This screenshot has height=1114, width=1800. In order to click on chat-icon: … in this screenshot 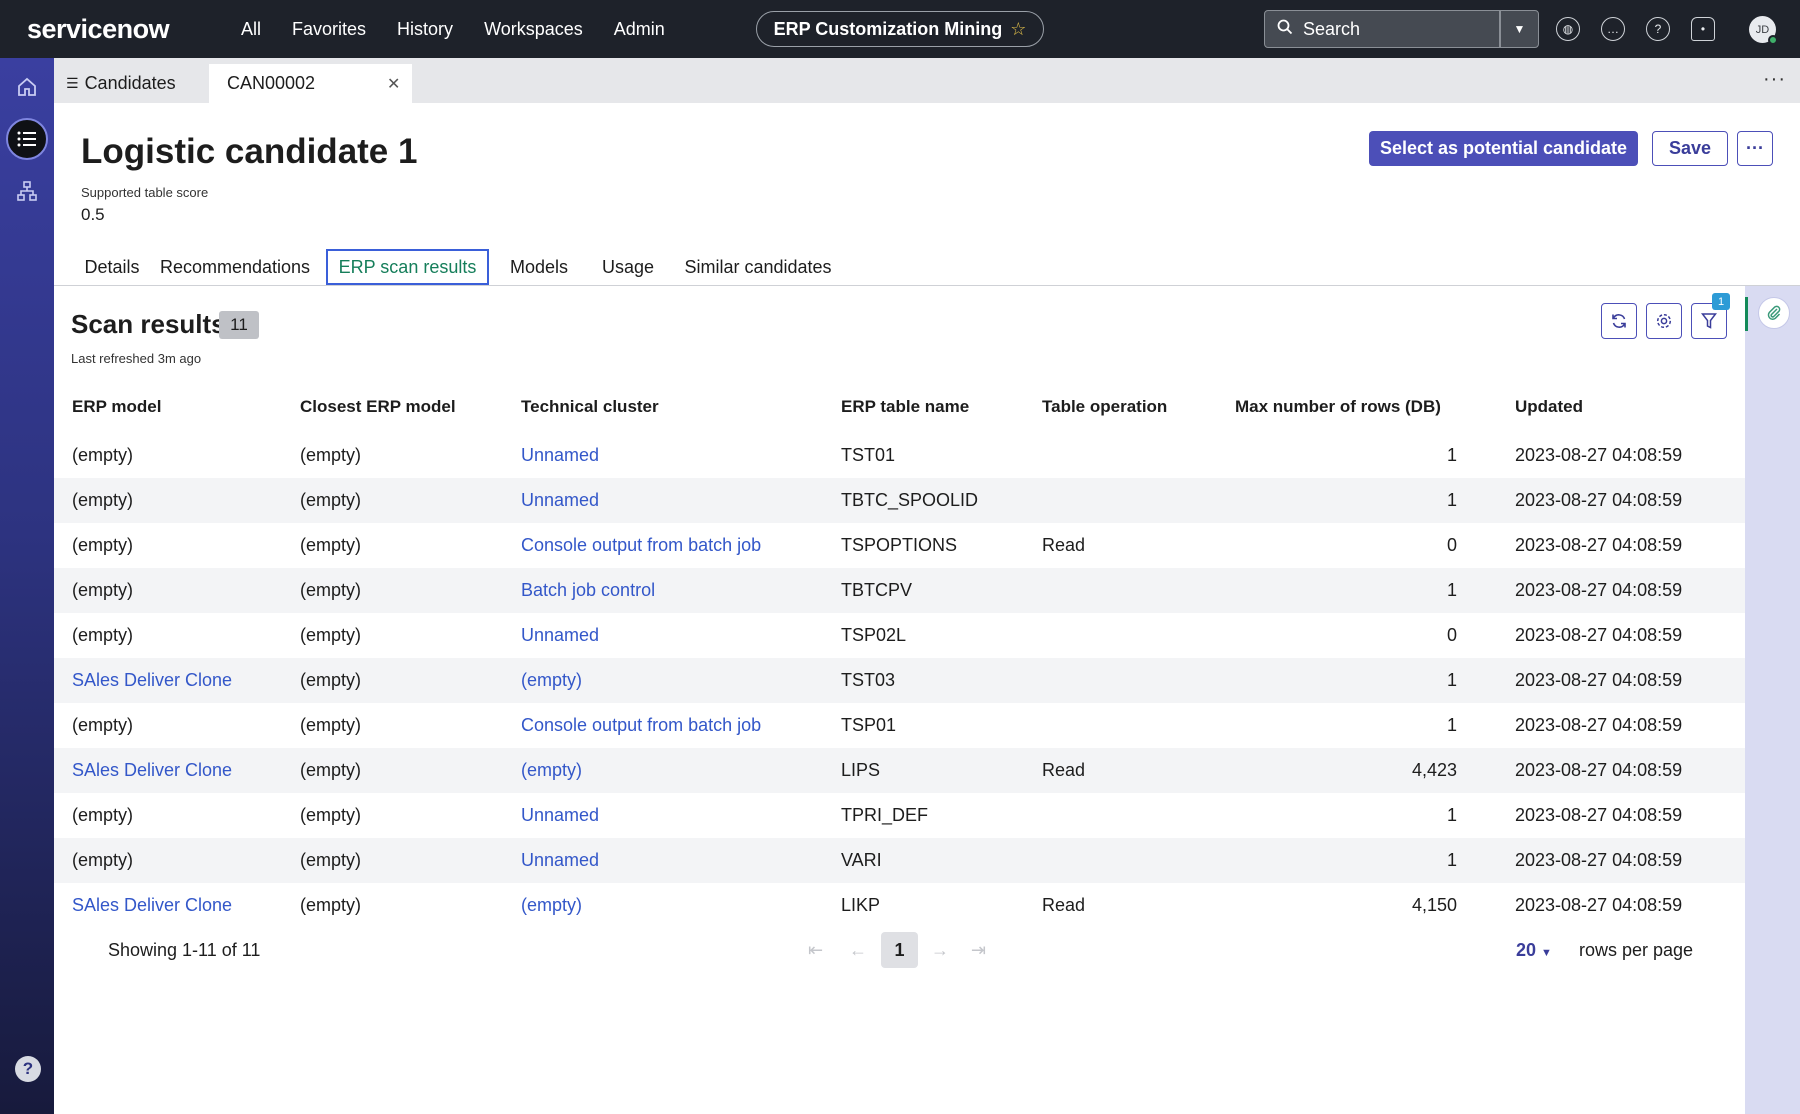, I will do `click(1613, 29)`.